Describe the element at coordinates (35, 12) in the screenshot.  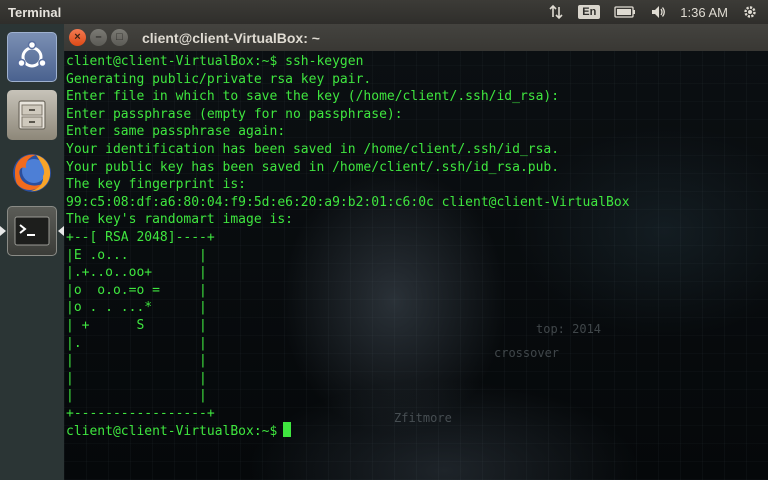
I see `active-app-title: Terminal` at that location.